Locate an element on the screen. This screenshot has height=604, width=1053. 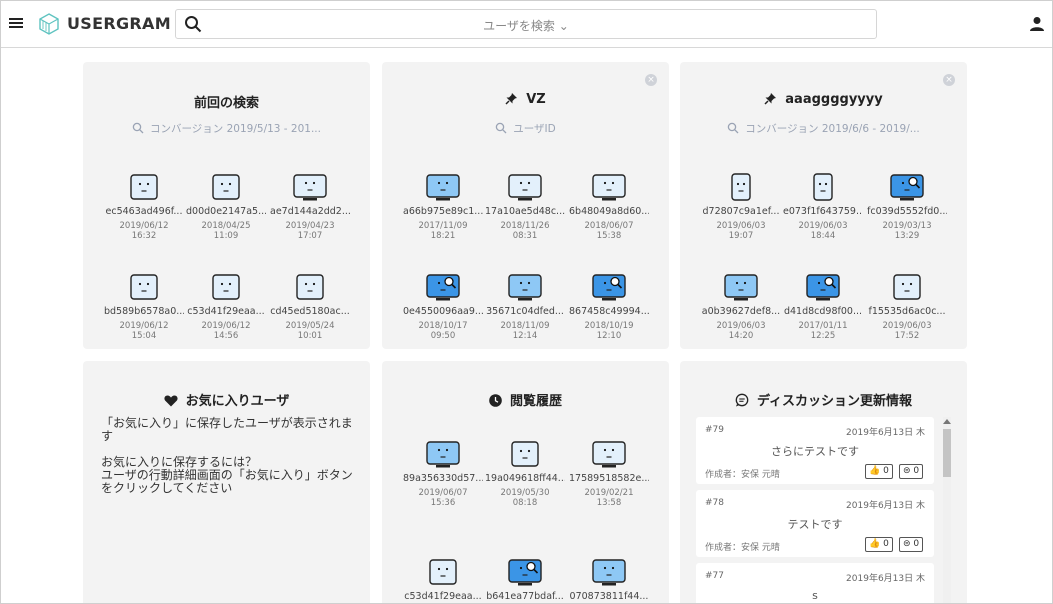
search-condition: ユーザID is located at coordinates (525, 128).